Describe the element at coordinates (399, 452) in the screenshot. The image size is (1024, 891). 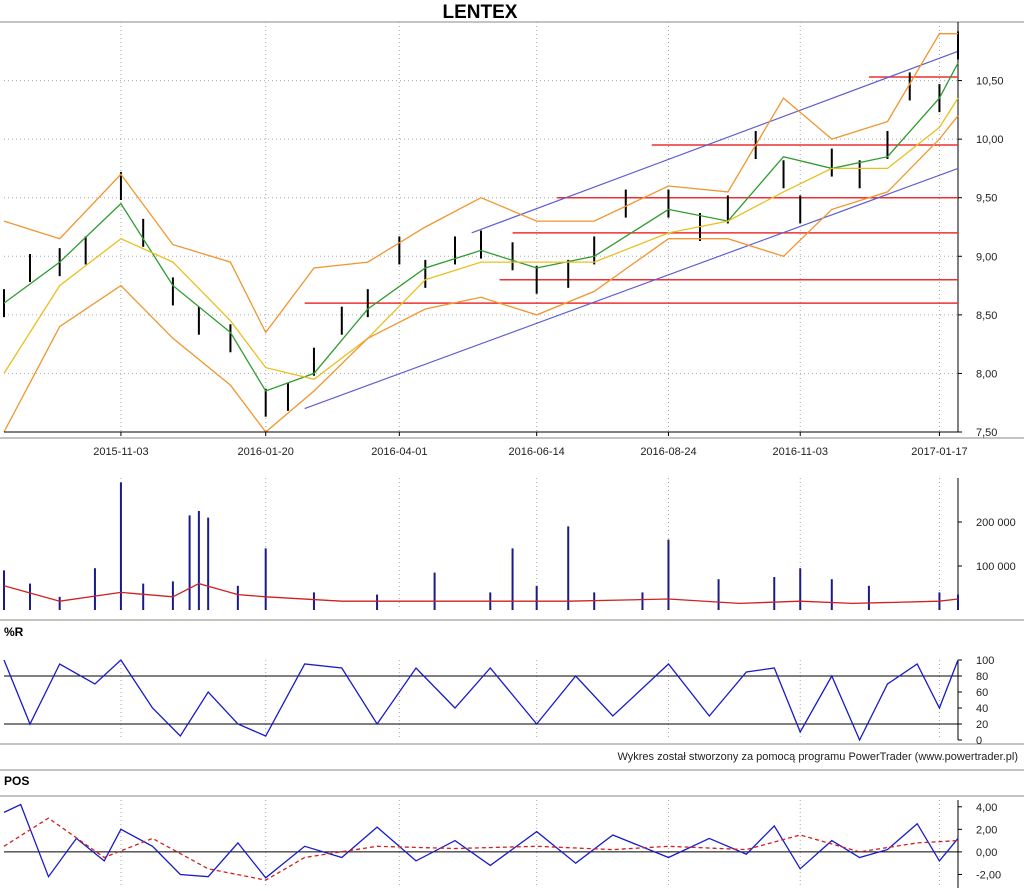
I see `x-tick-label: 2016-04-01` at that location.